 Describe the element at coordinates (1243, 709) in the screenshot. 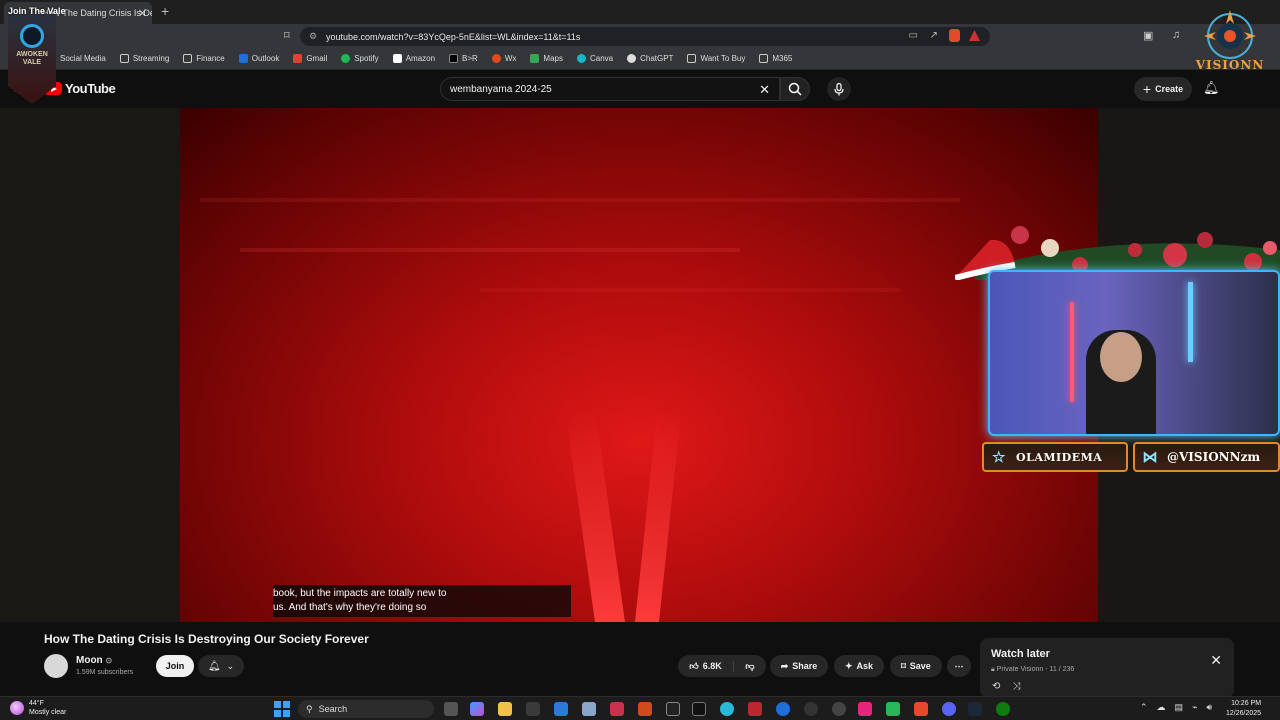

I see `clock: 10:26 PM 12/26/2025` at that location.